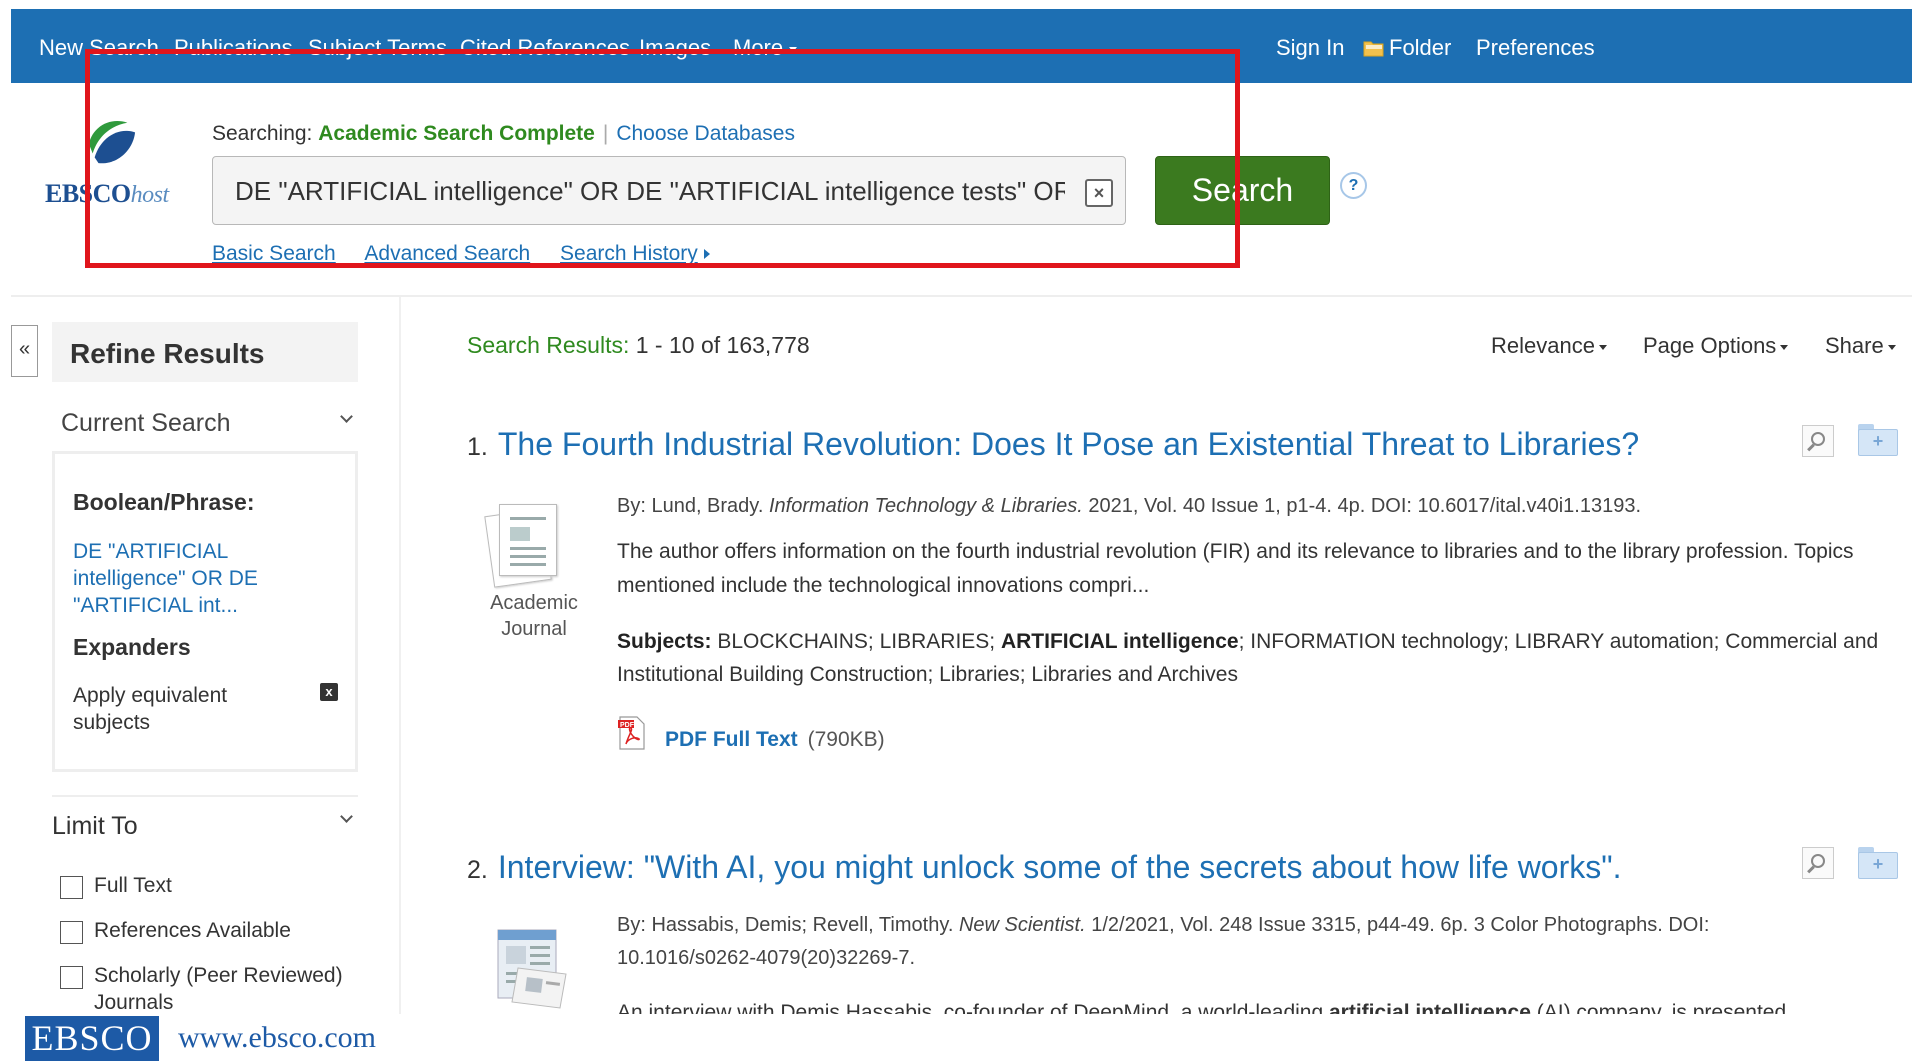  Describe the element at coordinates (88, 193) in the screenshot. I see `logo-ebsco: EBSCO` at that location.